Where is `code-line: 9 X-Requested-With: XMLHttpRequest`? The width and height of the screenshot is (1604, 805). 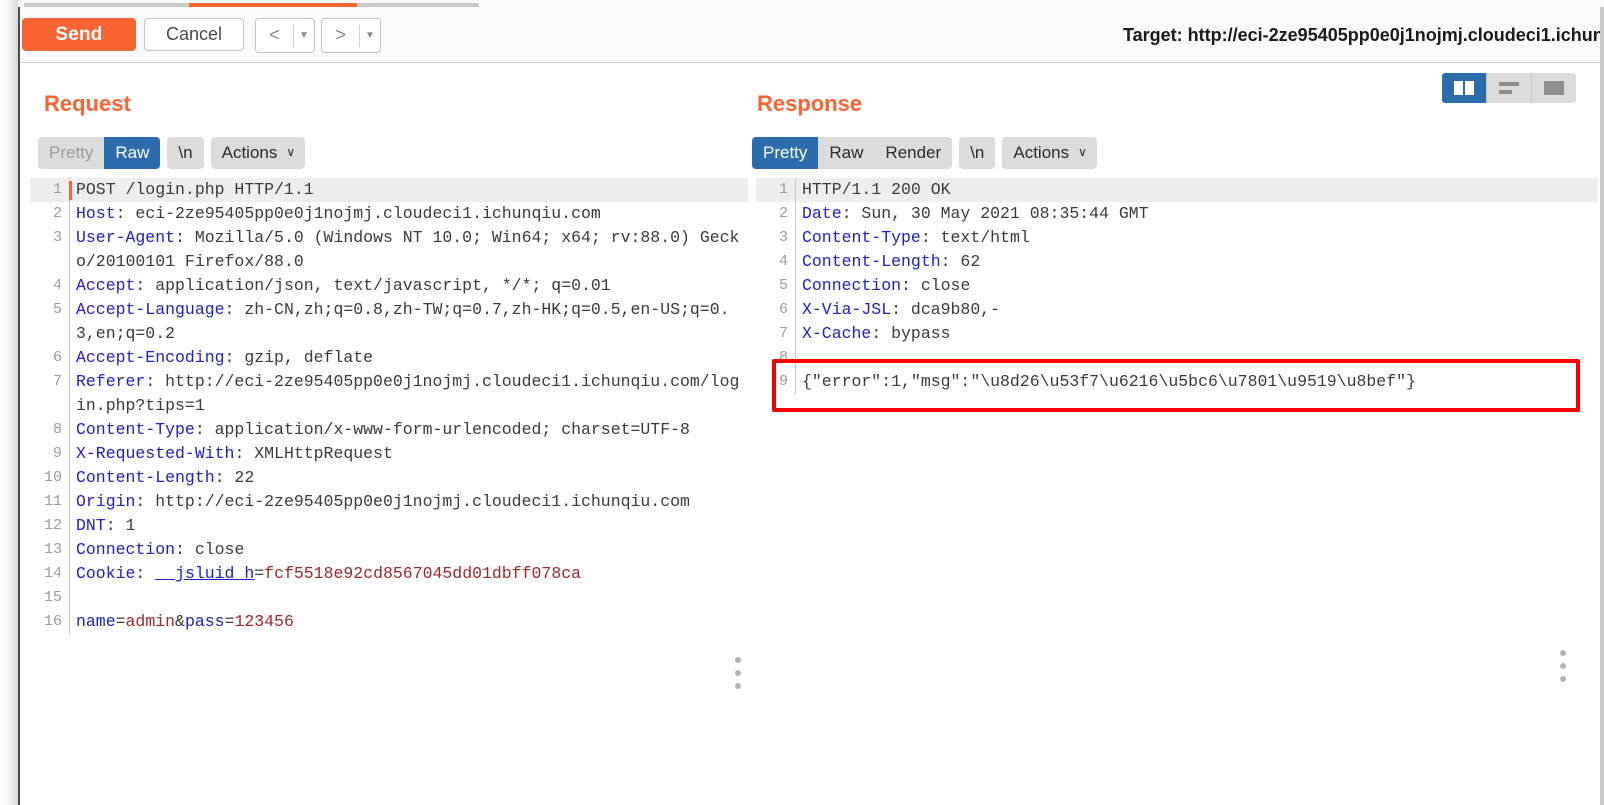 code-line: 9 X-Requested-With: XMLHttpRequest is located at coordinates (389, 454).